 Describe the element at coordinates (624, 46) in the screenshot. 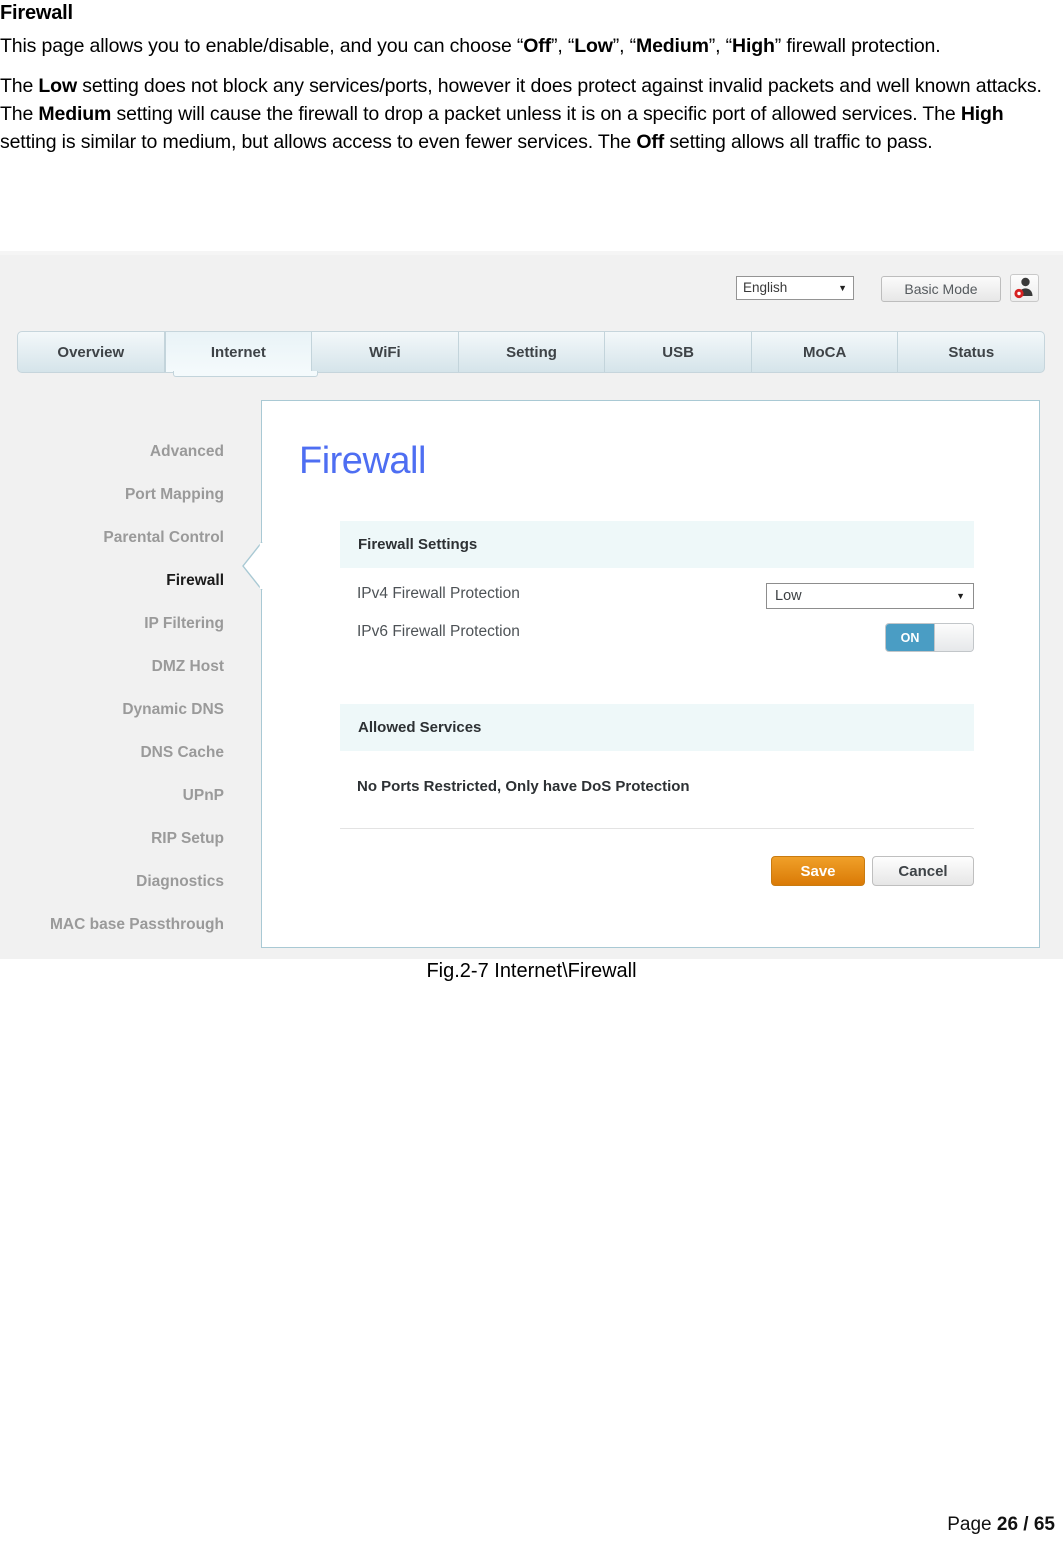

I see `intro-paragraph-seg-4: ”, “` at that location.